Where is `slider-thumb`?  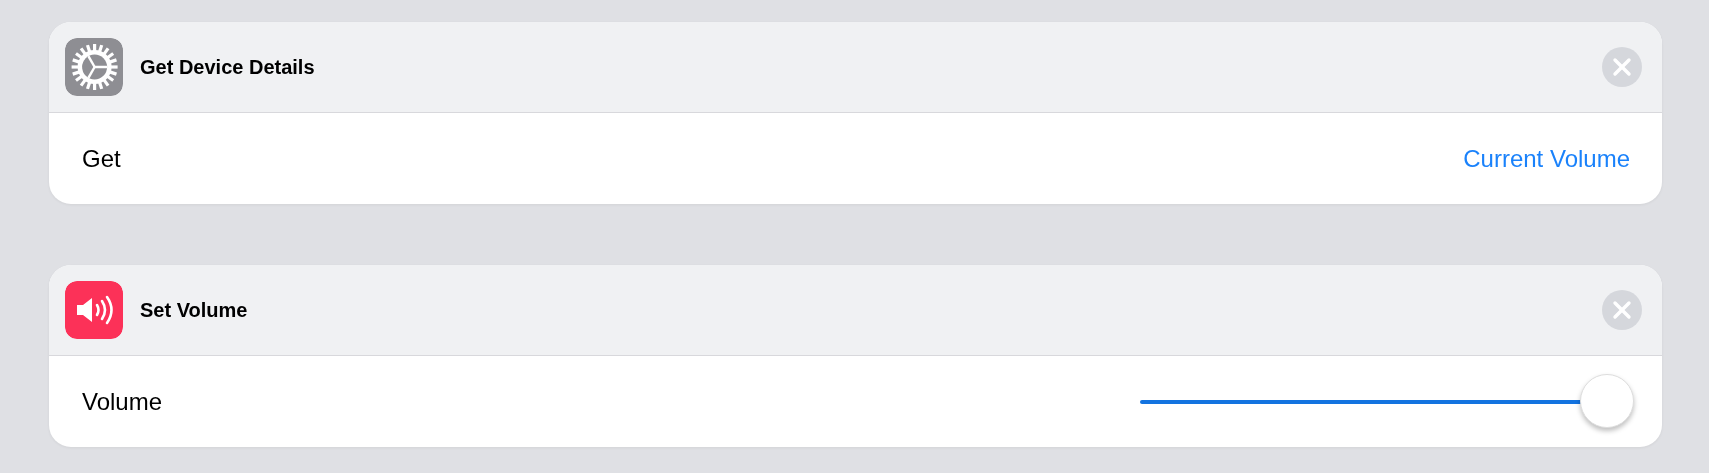
slider-thumb is located at coordinates (1607, 400).